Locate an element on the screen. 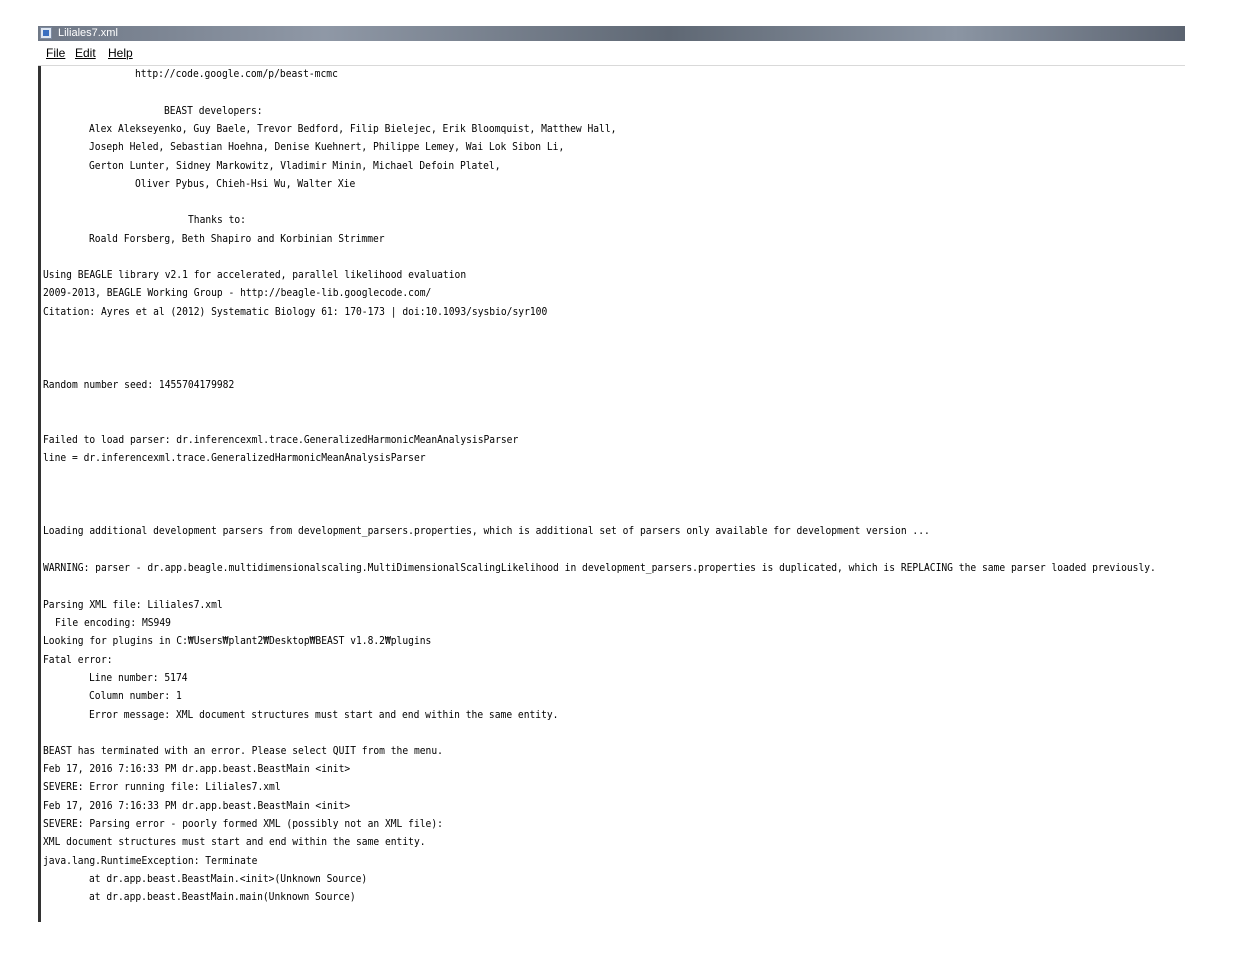  menu-edit-label: Edit is located at coordinates (85, 53).